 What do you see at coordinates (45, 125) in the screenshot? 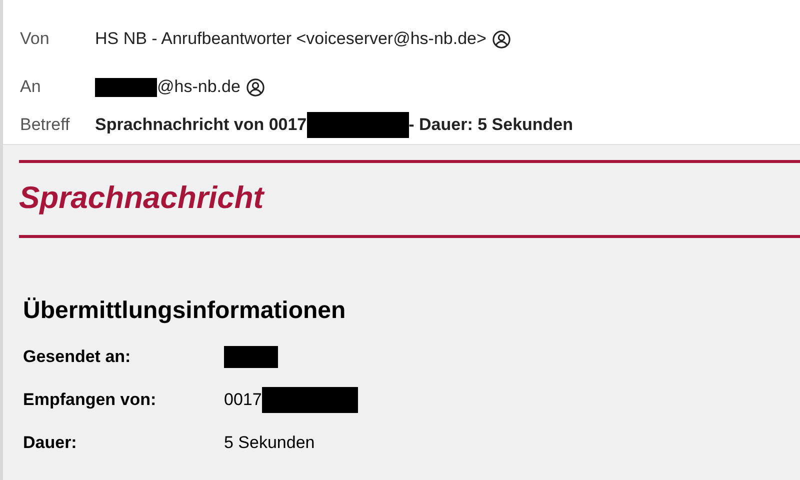
I see `field-label: Betreff` at bounding box center [45, 125].